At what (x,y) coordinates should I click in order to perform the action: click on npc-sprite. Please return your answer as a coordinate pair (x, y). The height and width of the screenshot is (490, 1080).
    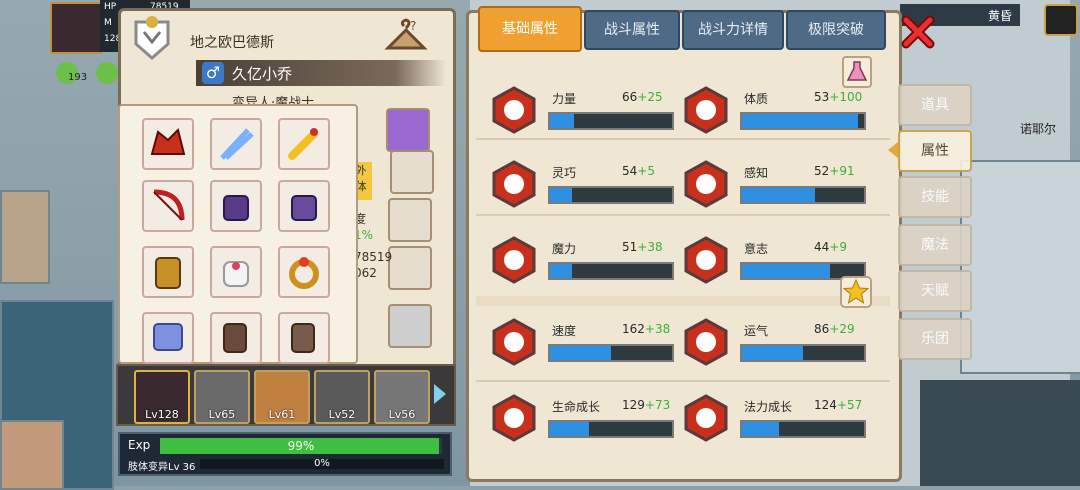
    Looking at the image, I should click on (32, 455).